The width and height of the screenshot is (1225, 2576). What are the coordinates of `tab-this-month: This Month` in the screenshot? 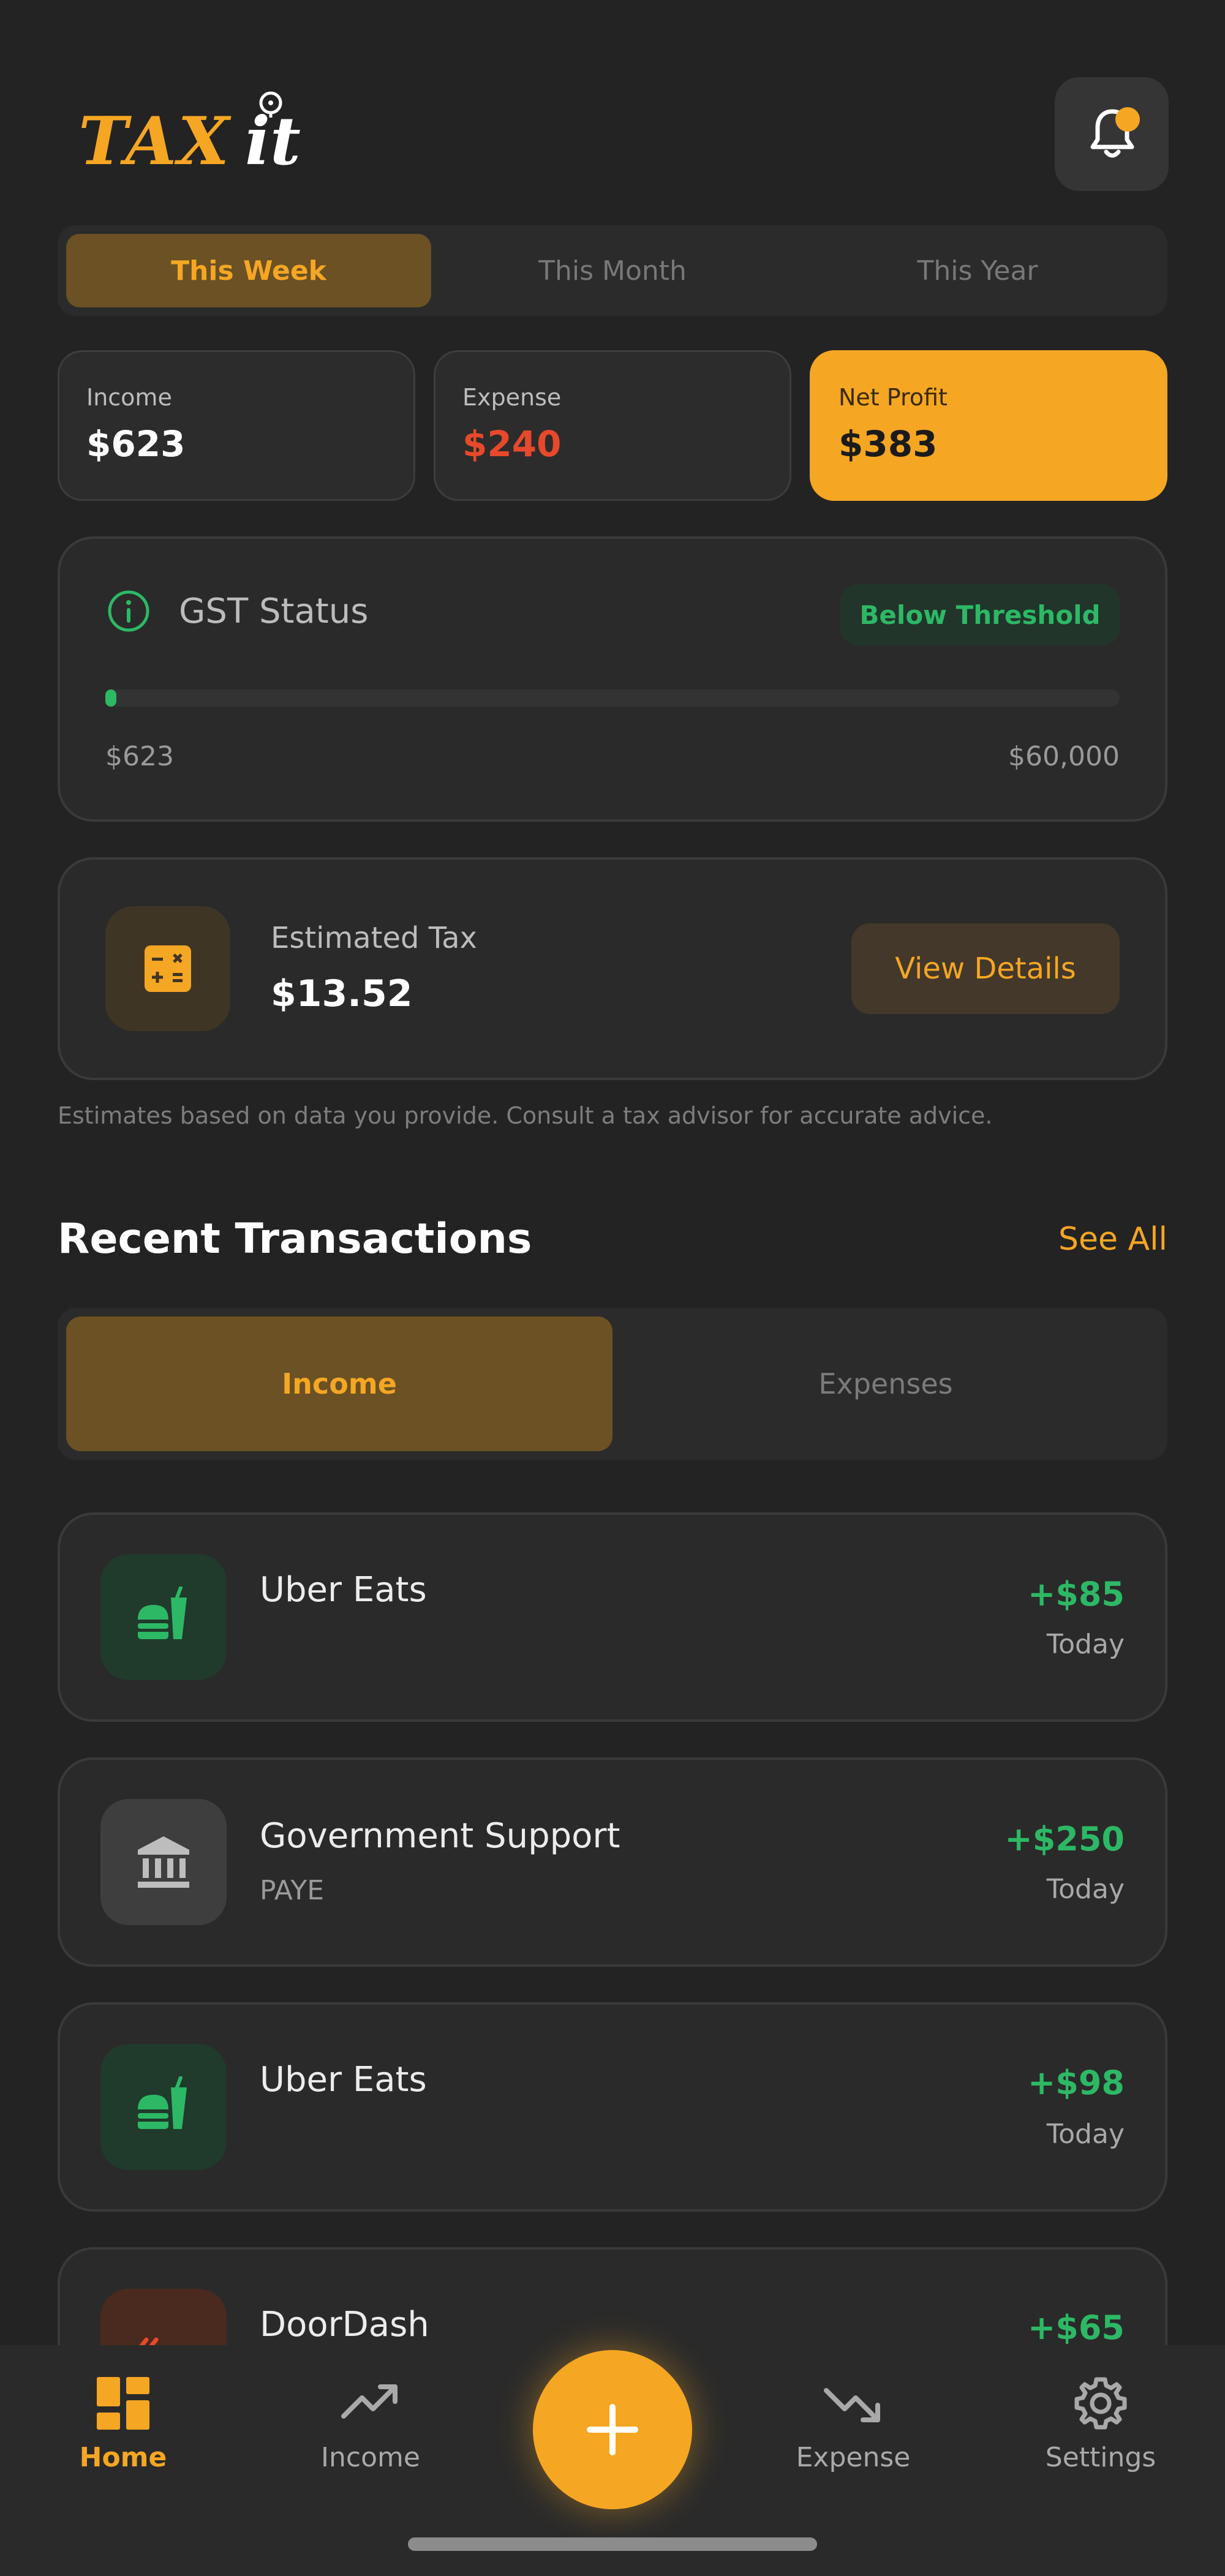 It's located at (612, 270).